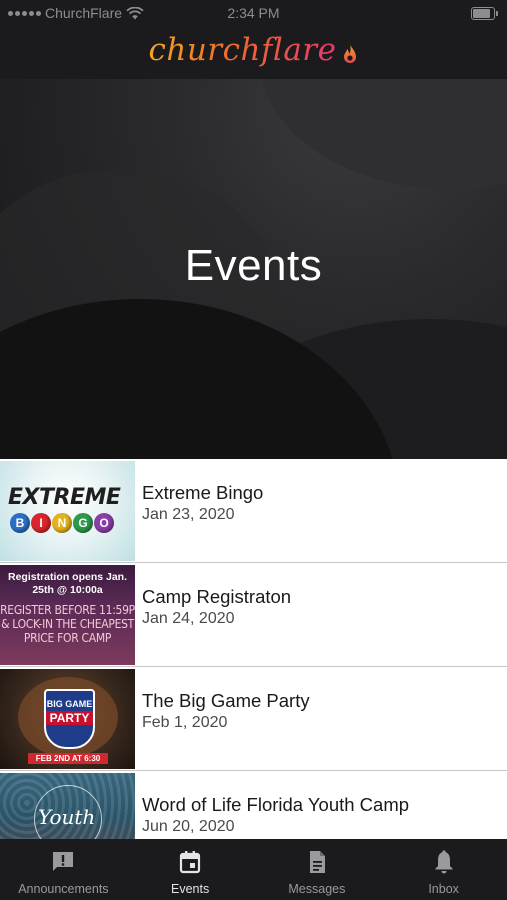 The height and width of the screenshot is (900, 507). What do you see at coordinates (188, 514) in the screenshot?
I see `event-date: Jan 23, 2020` at bounding box center [188, 514].